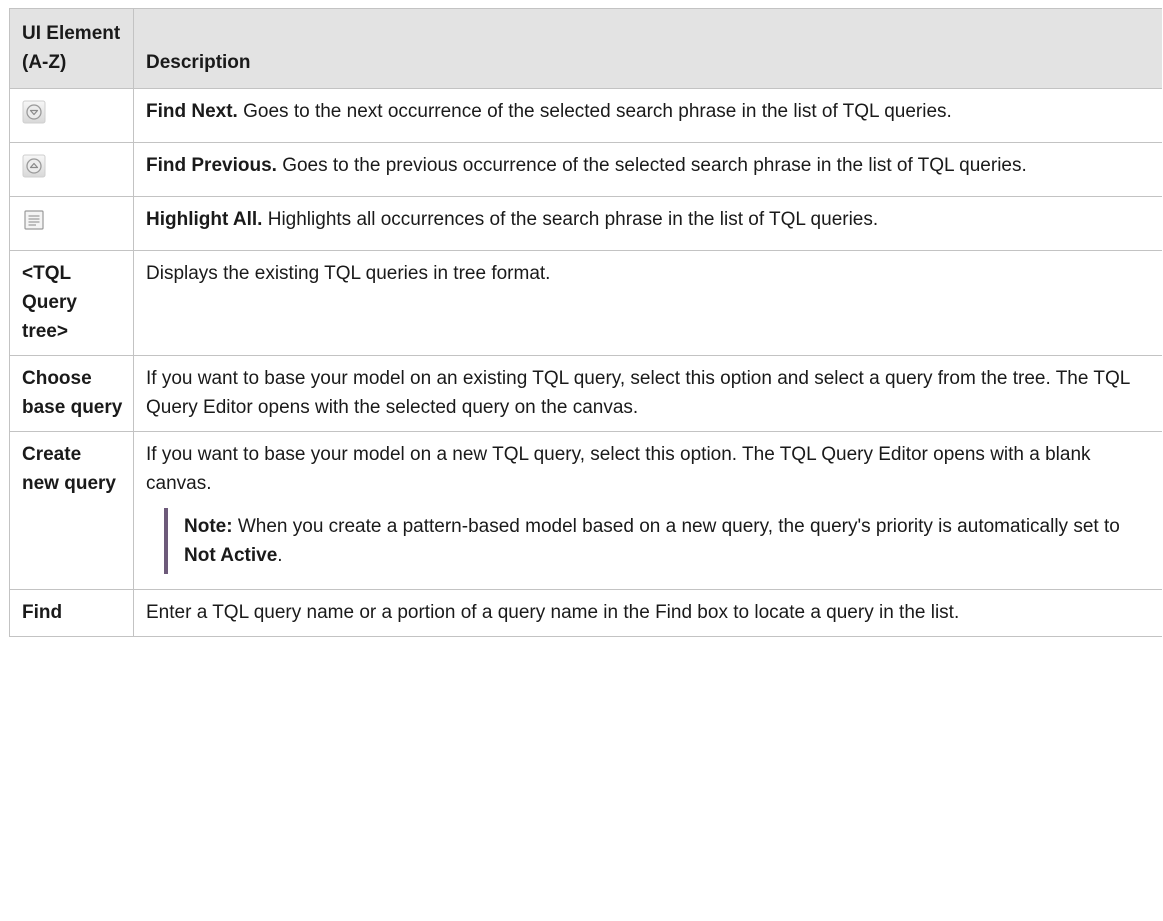 The height and width of the screenshot is (921, 1163). I want to click on element-cell: Choose base query, so click(71, 393).